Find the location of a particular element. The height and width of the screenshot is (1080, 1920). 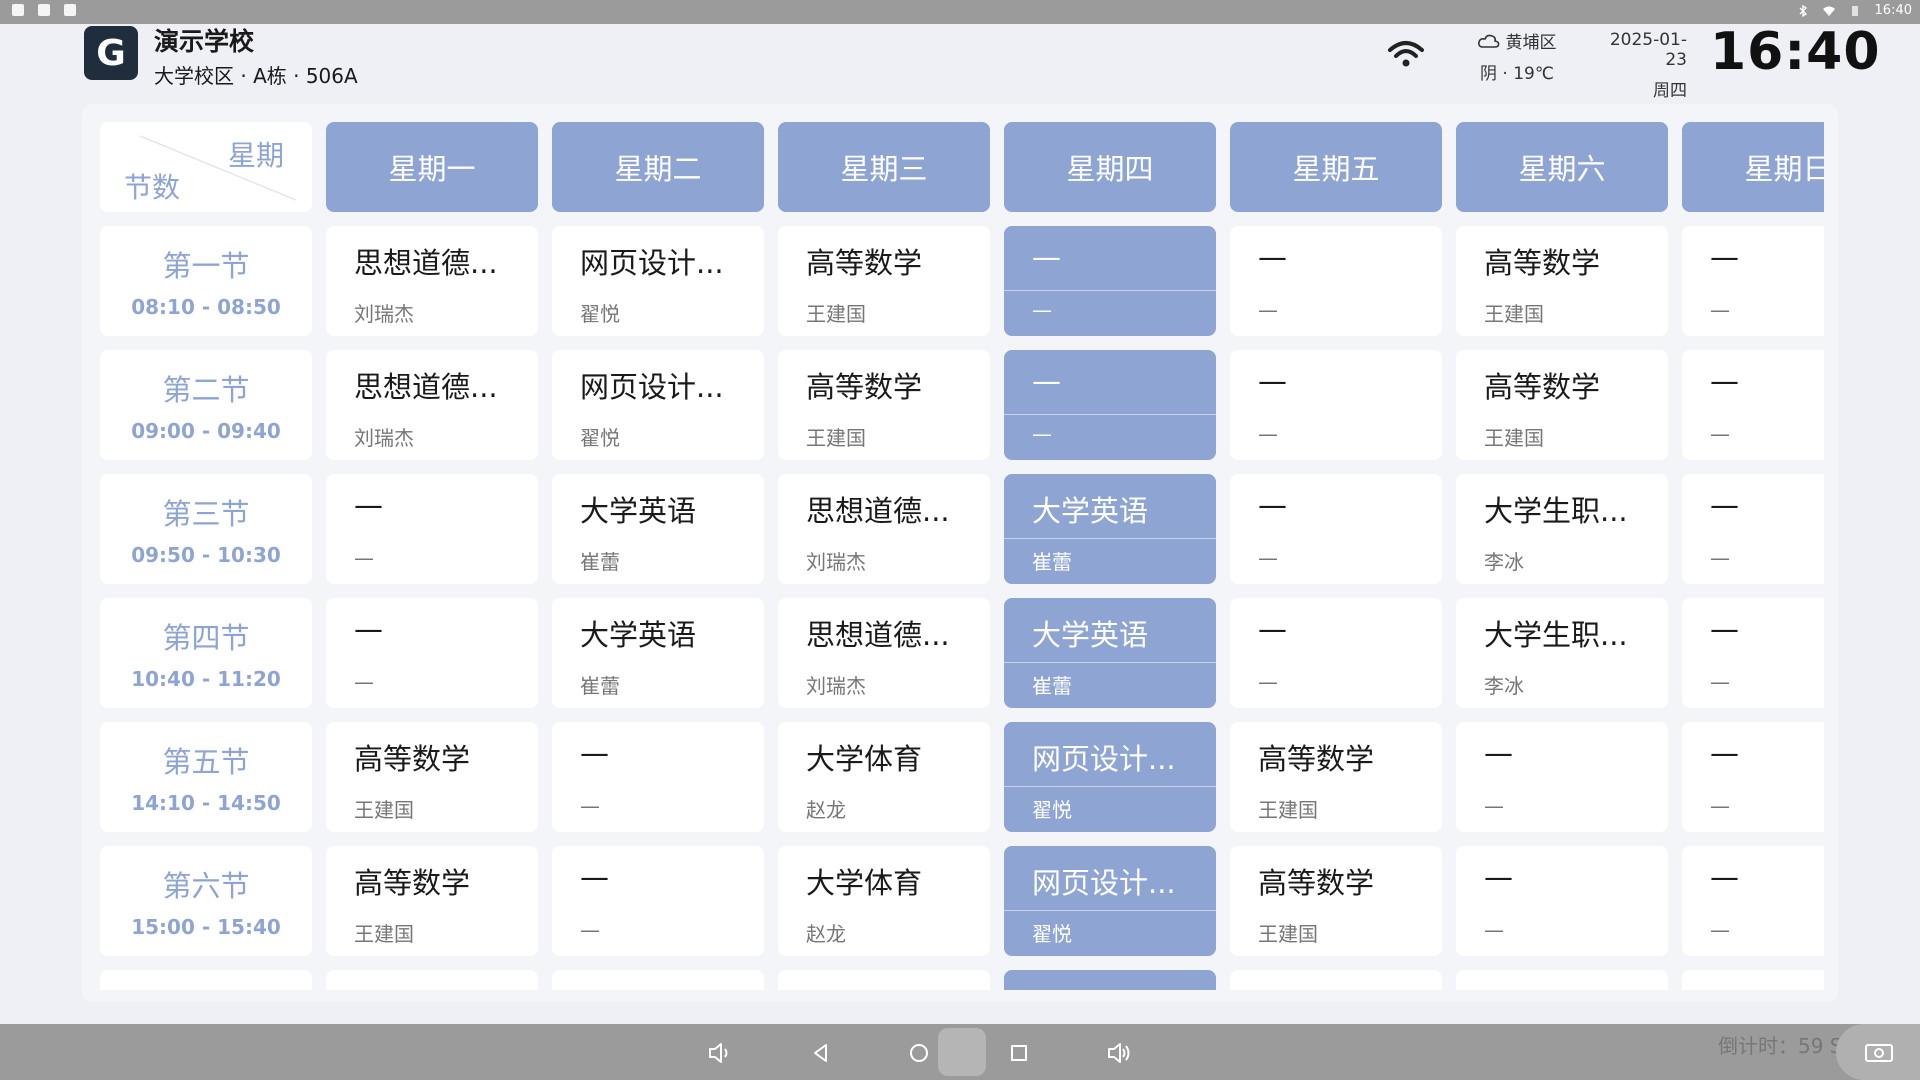

course-name: 大学体育 is located at coordinates (864, 883).